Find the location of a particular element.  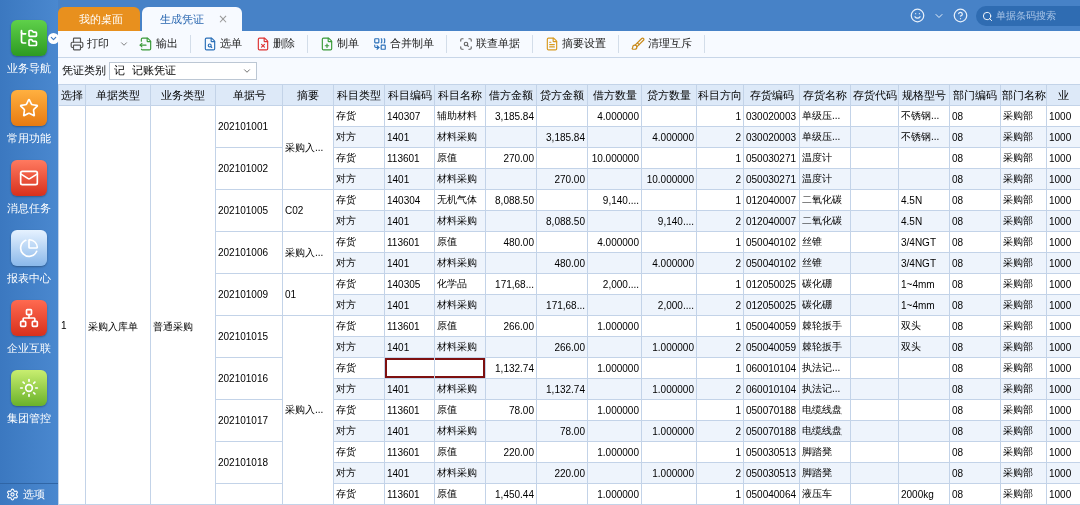

settings-icon is located at coordinates (12, 494).